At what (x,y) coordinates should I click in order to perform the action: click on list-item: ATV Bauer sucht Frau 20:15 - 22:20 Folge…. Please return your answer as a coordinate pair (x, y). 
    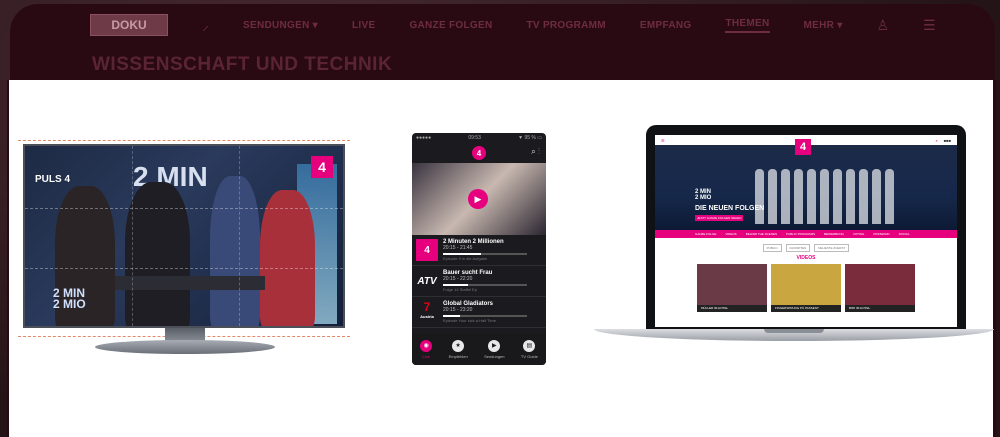
    Looking at the image, I should click on (479, 281).